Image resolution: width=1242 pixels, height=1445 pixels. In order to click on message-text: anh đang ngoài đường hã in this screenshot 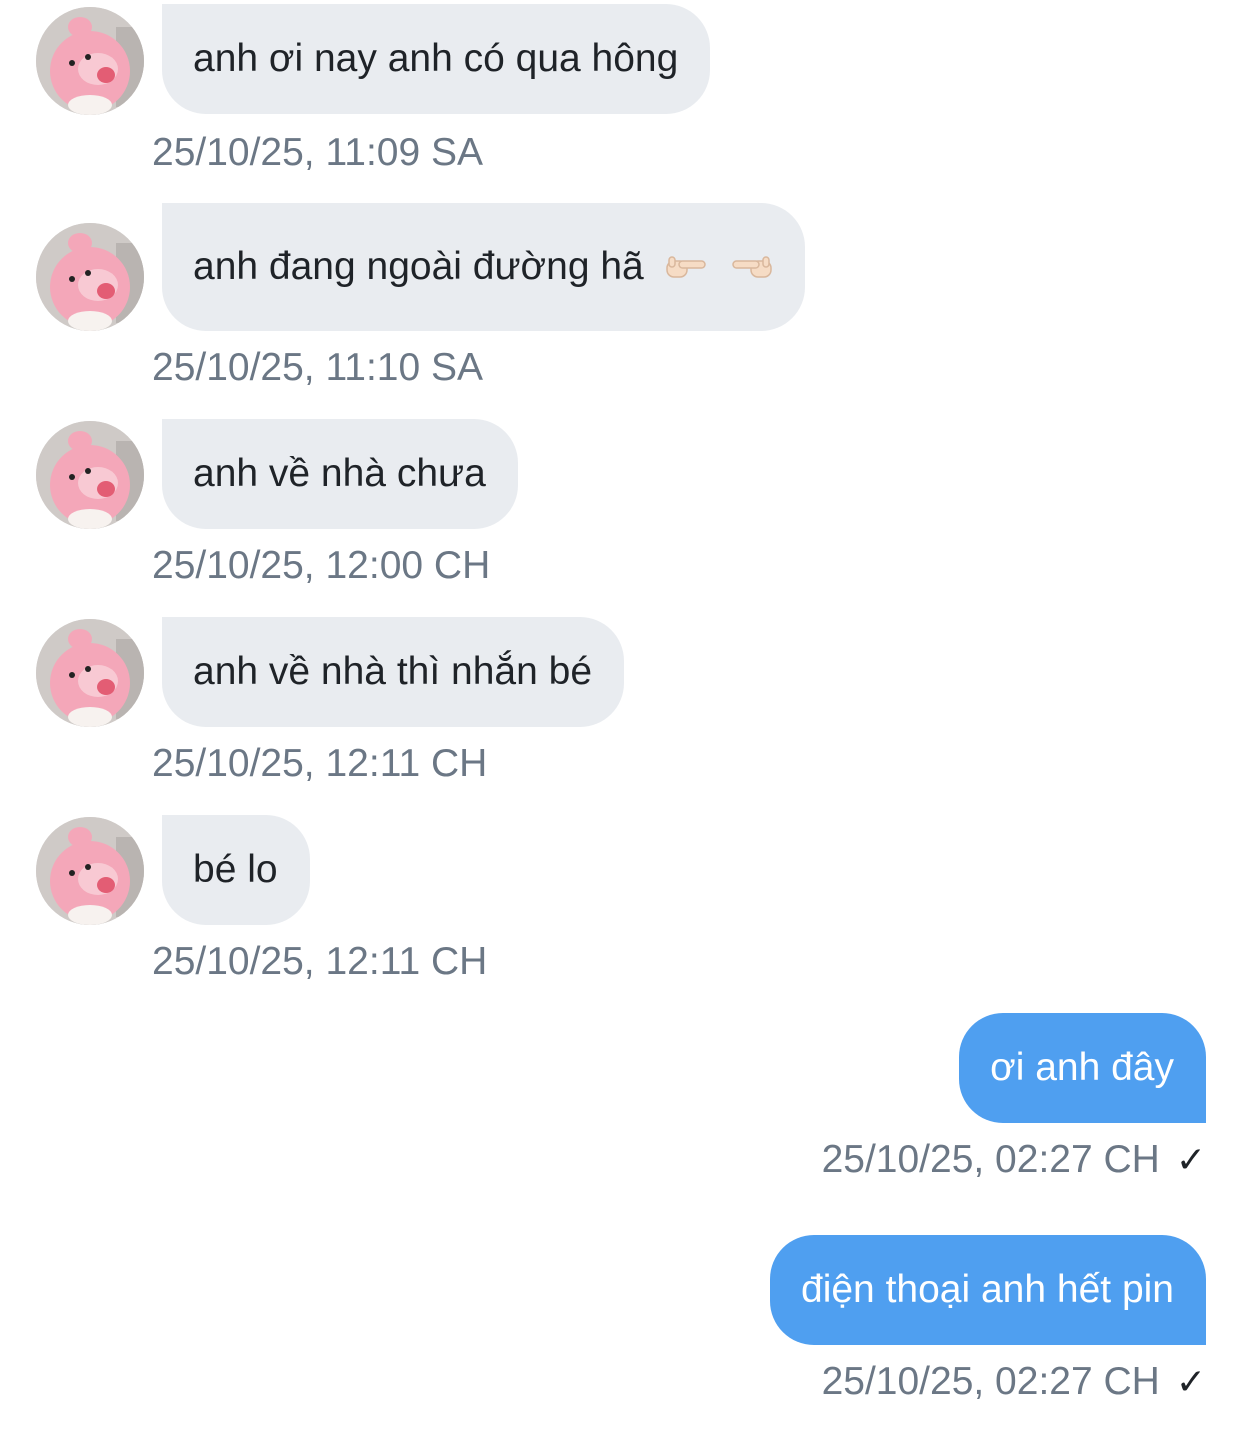, I will do `click(418, 266)`.